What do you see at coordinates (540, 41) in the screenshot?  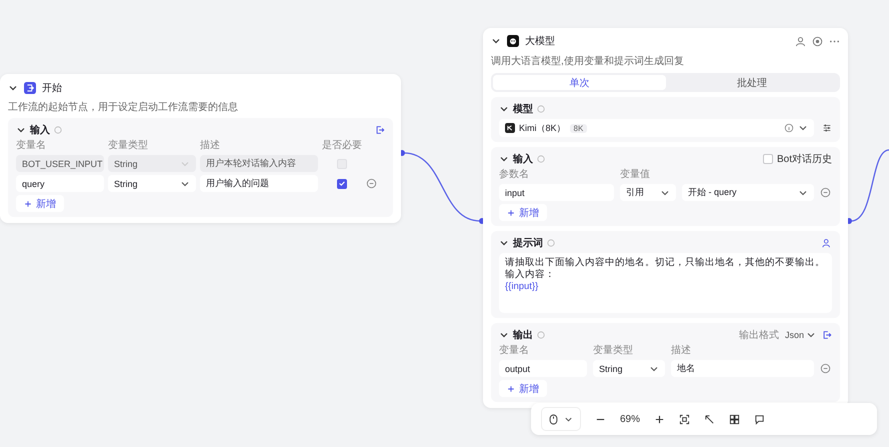 I see `node-title: 大模型` at bounding box center [540, 41].